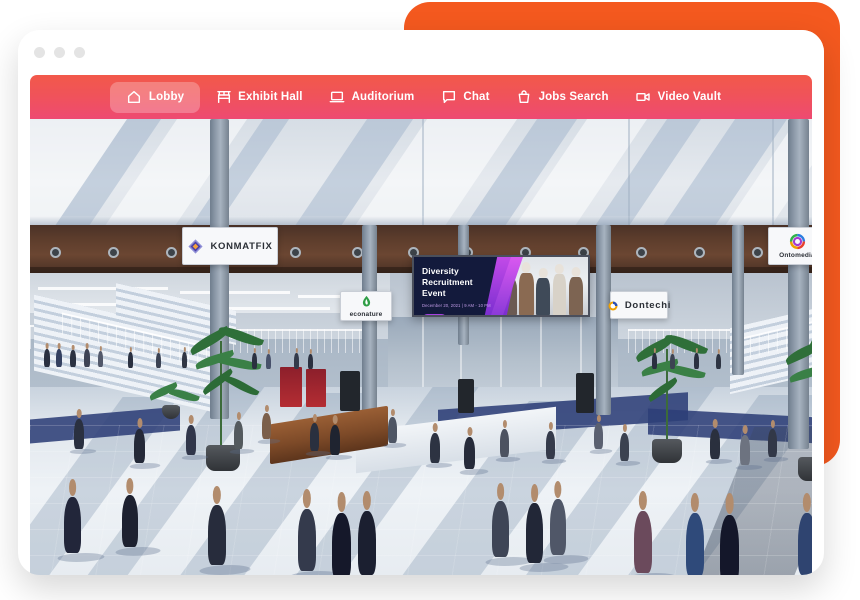  I want to click on video-camera-icon, so click(643, 97).